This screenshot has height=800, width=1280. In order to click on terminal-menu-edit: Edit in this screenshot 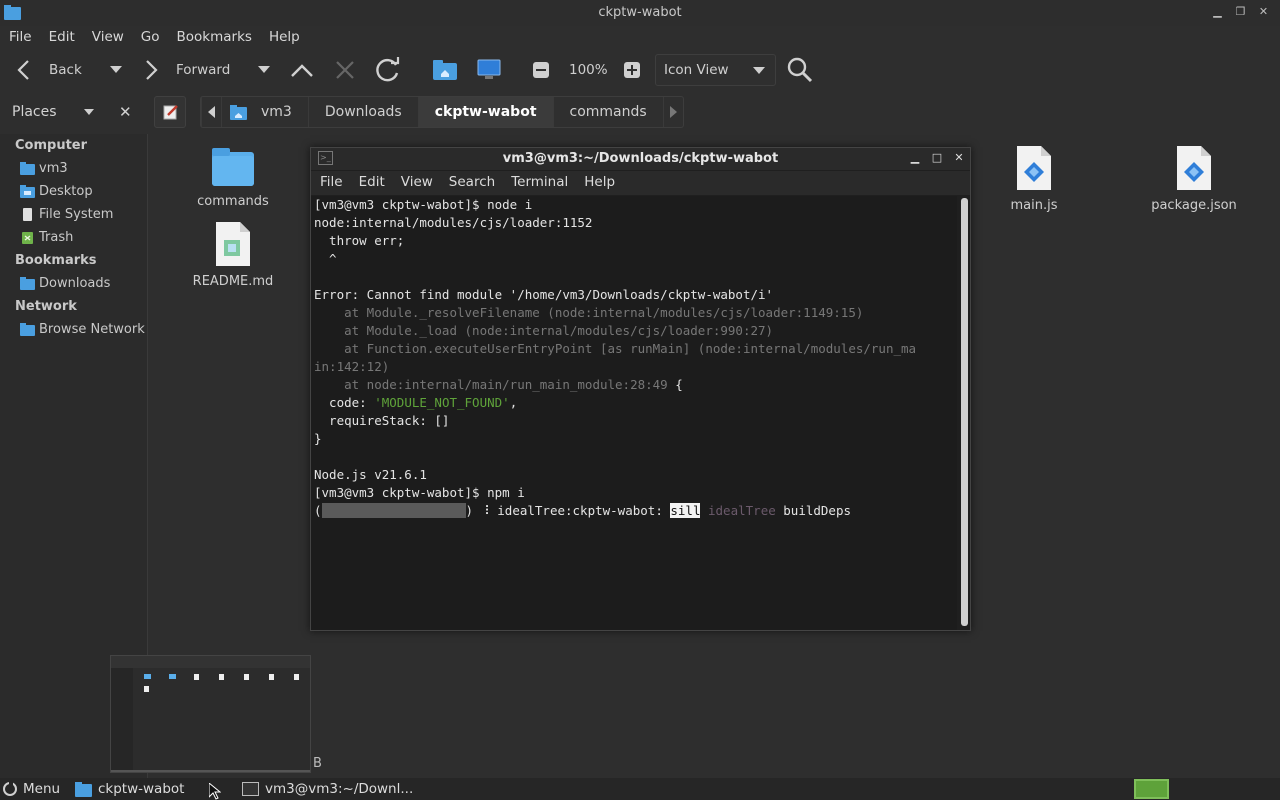, I will do `click(371, 183)`.